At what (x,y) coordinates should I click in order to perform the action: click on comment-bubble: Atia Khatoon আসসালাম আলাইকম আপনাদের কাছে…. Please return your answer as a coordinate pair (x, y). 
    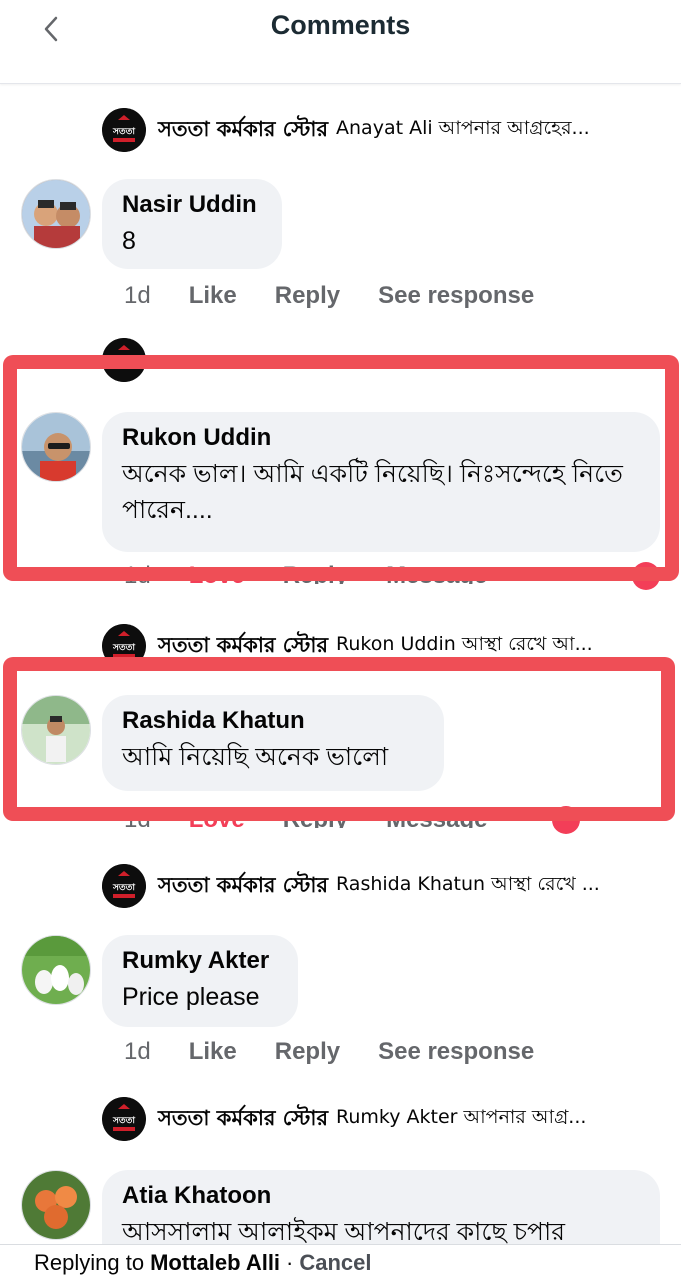
    Looking at the image, I should click on (381, 1207).